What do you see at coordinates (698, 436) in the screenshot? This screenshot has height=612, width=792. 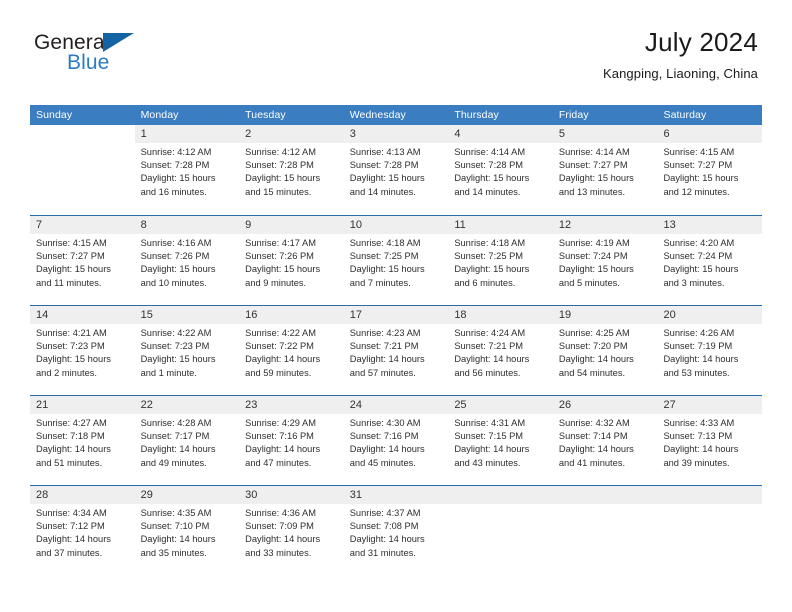 I see `sunset-text: Sunset: 7:13 PM` at bounding box center [698, 436].